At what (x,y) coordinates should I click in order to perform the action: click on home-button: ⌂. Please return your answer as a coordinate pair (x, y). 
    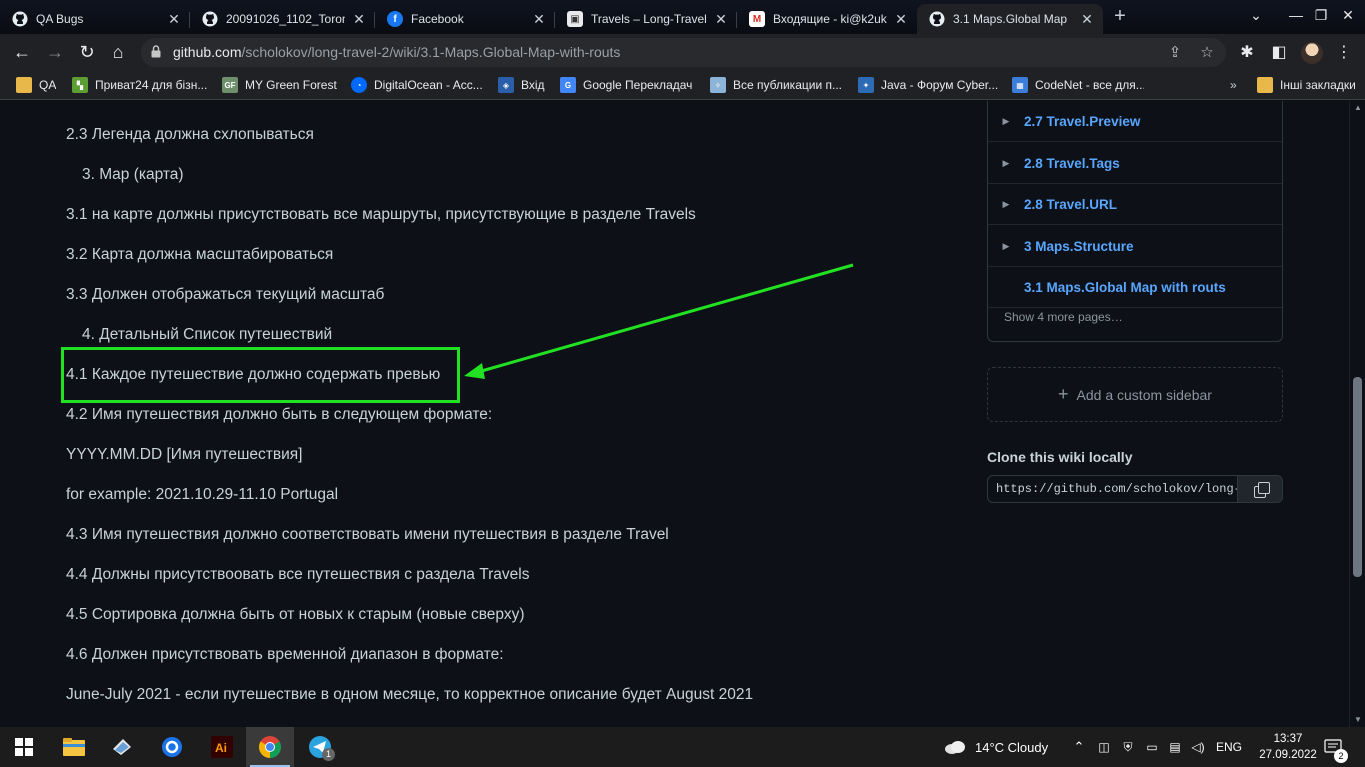
    Looking at the image, I should click on (118, 52).